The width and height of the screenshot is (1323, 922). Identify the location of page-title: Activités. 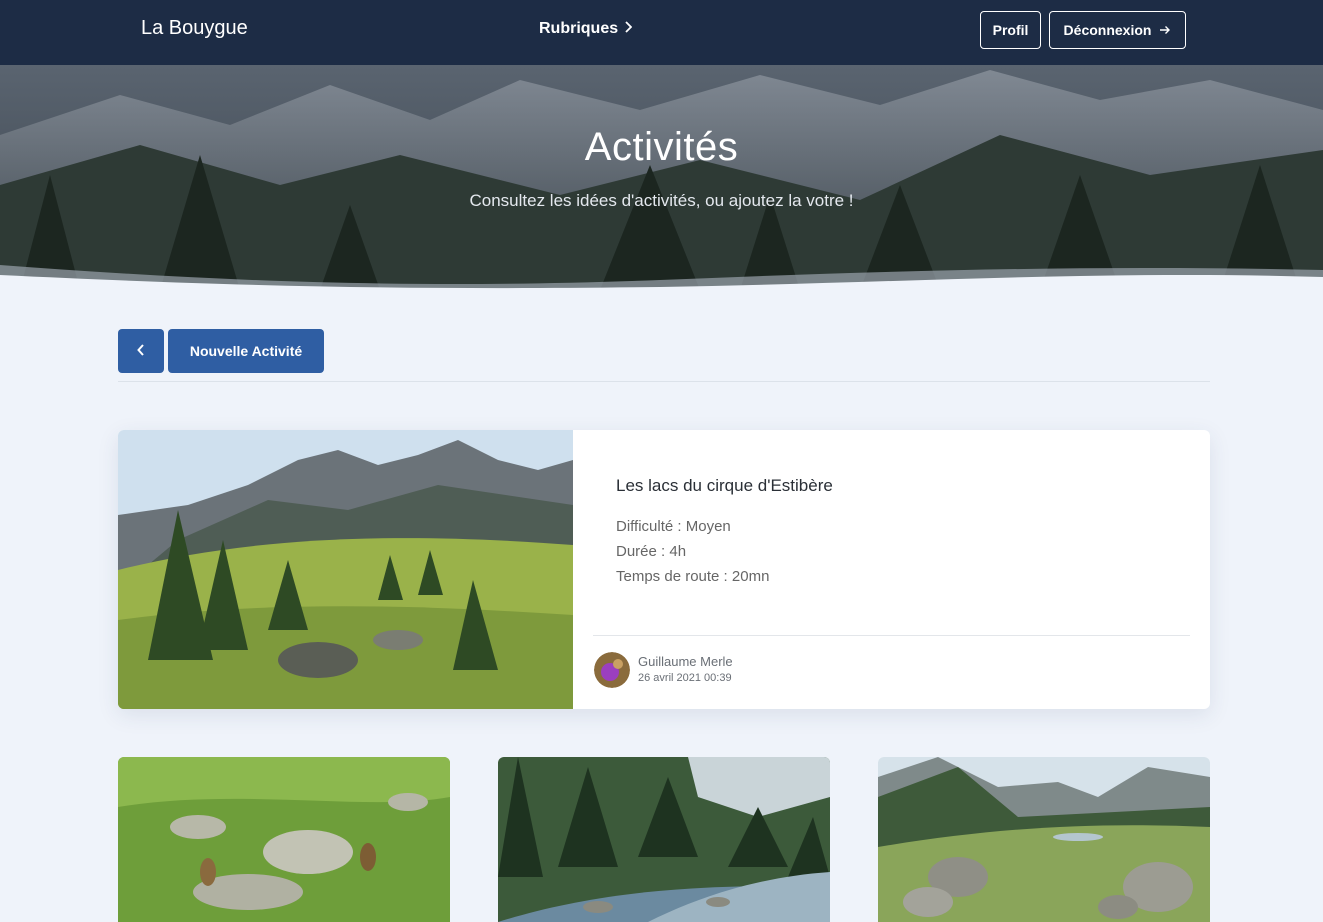
(661, 147).